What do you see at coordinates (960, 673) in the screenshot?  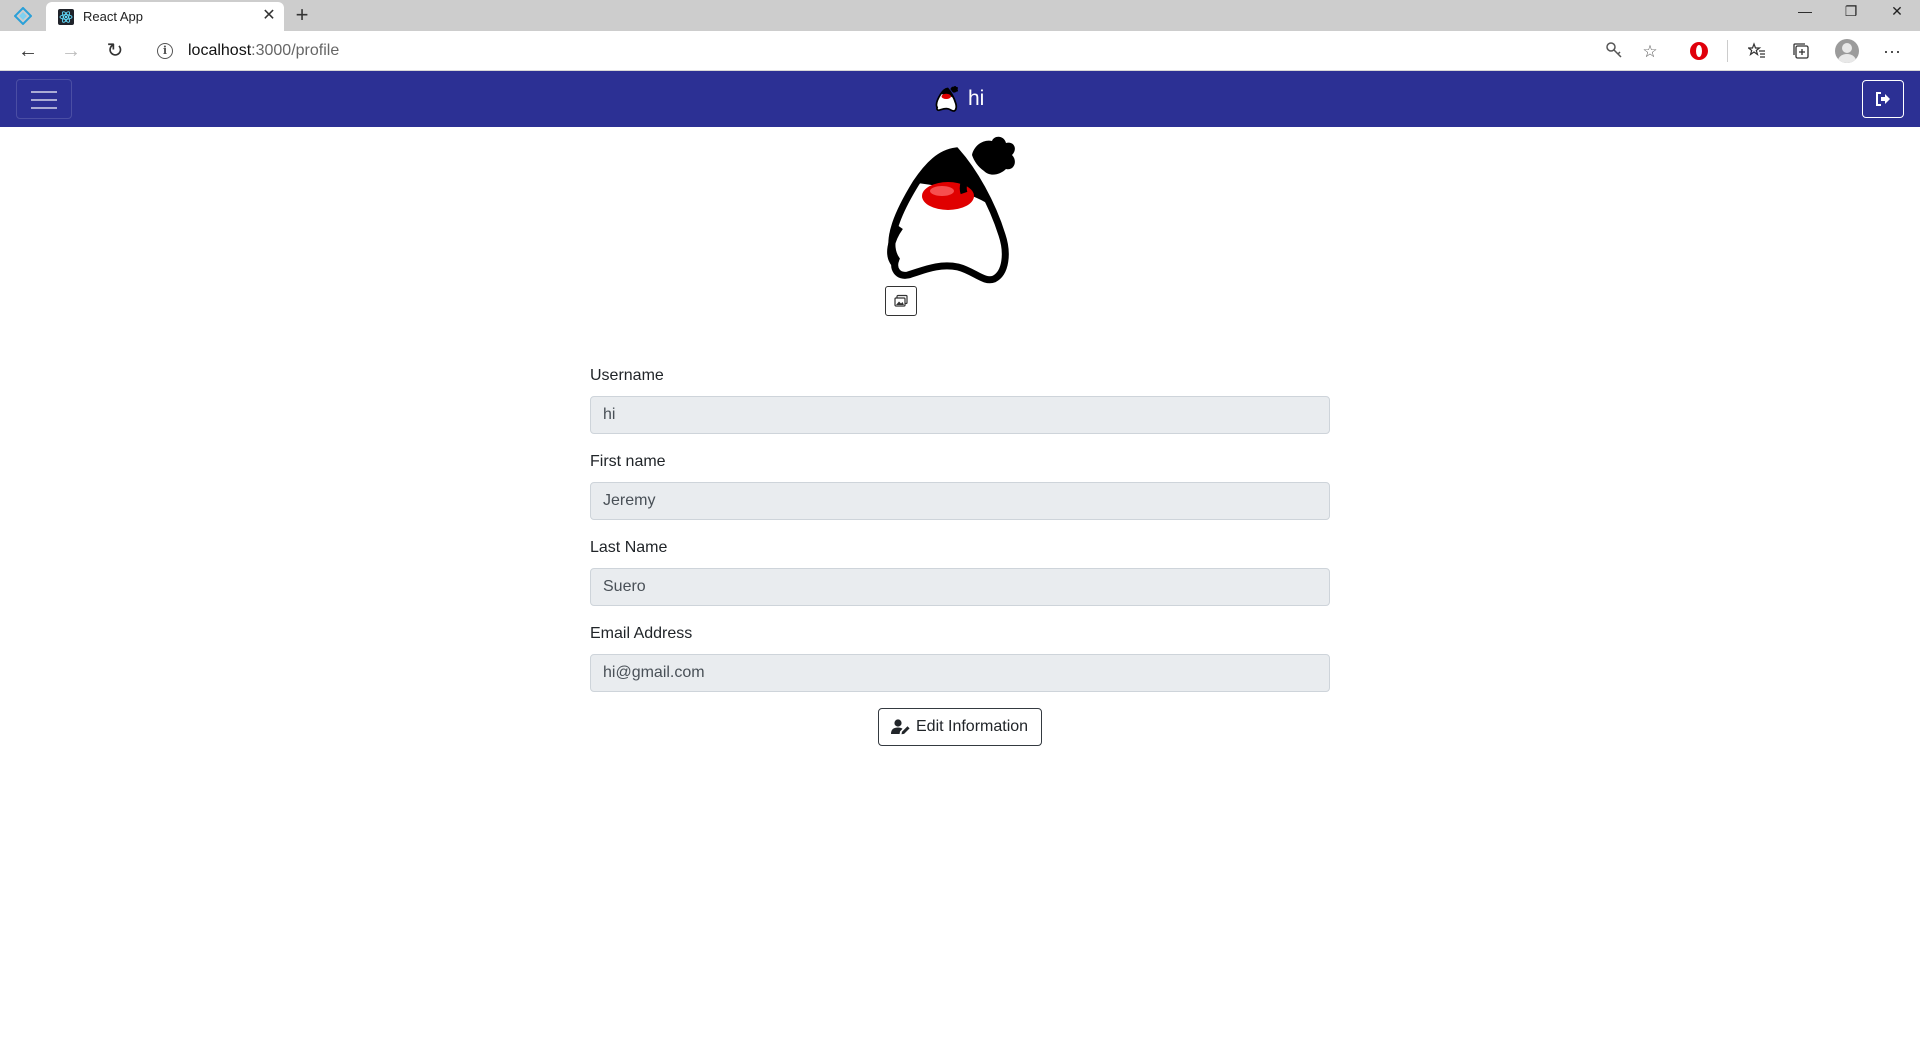 I see `email-field: hi@gmail.com` at bounding box center [960, 673].